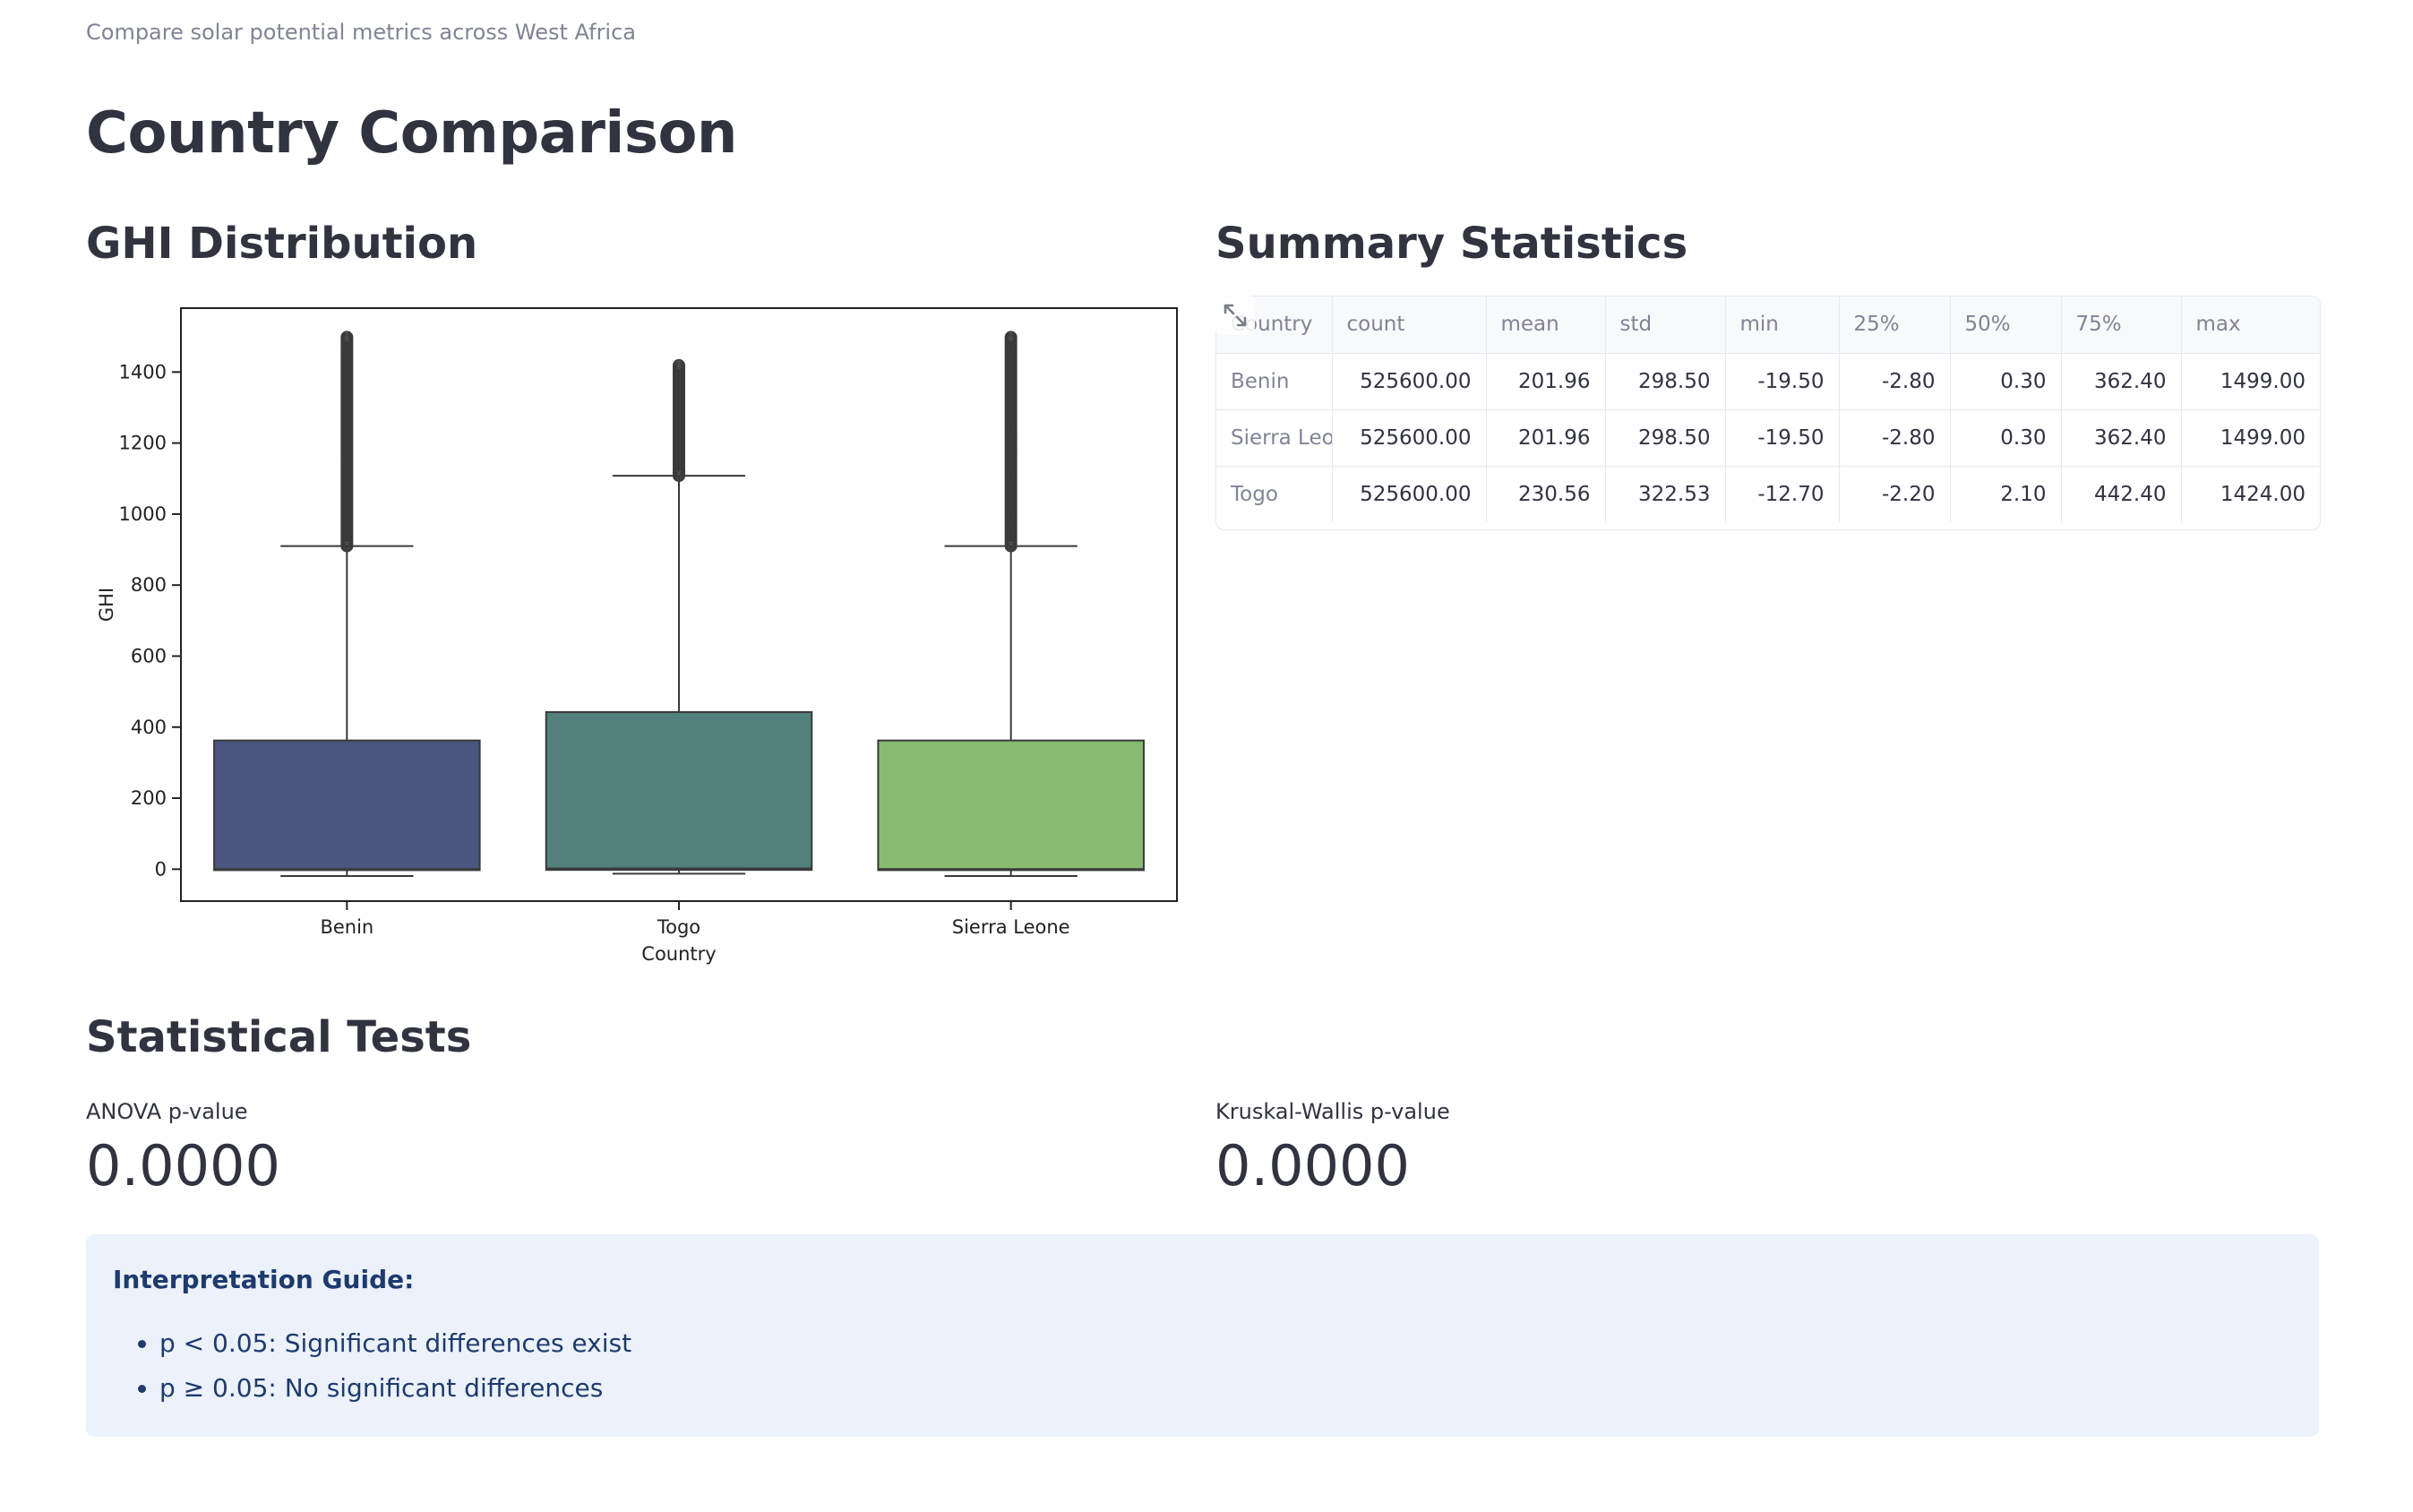 This screenshot has height=1512, width=2413. What do you see at coordinates (149, 728) in the screenshot?
I see `y-tick-label: 400` at bounding box center [149, 728].